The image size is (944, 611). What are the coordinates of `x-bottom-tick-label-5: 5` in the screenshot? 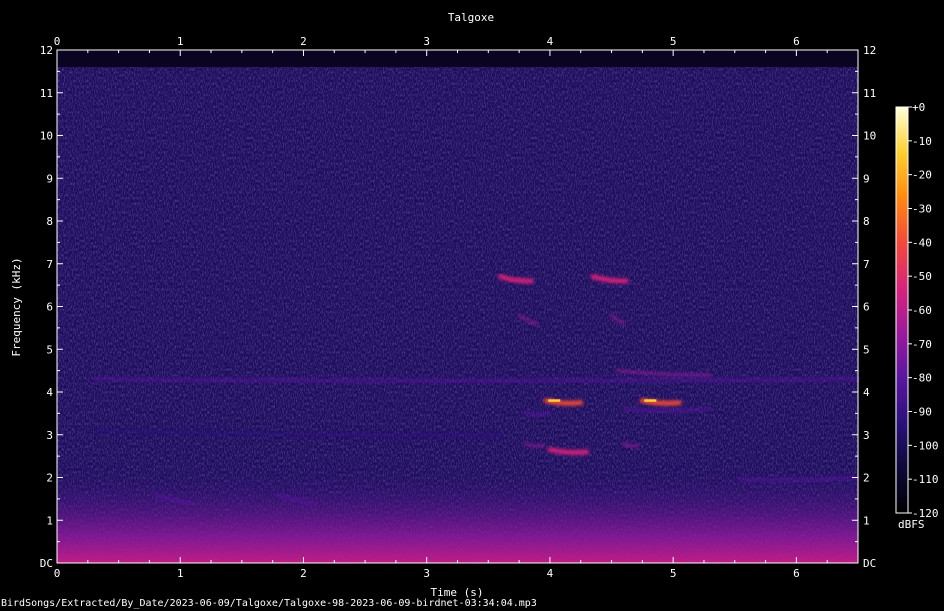 It's located at (673, 573).